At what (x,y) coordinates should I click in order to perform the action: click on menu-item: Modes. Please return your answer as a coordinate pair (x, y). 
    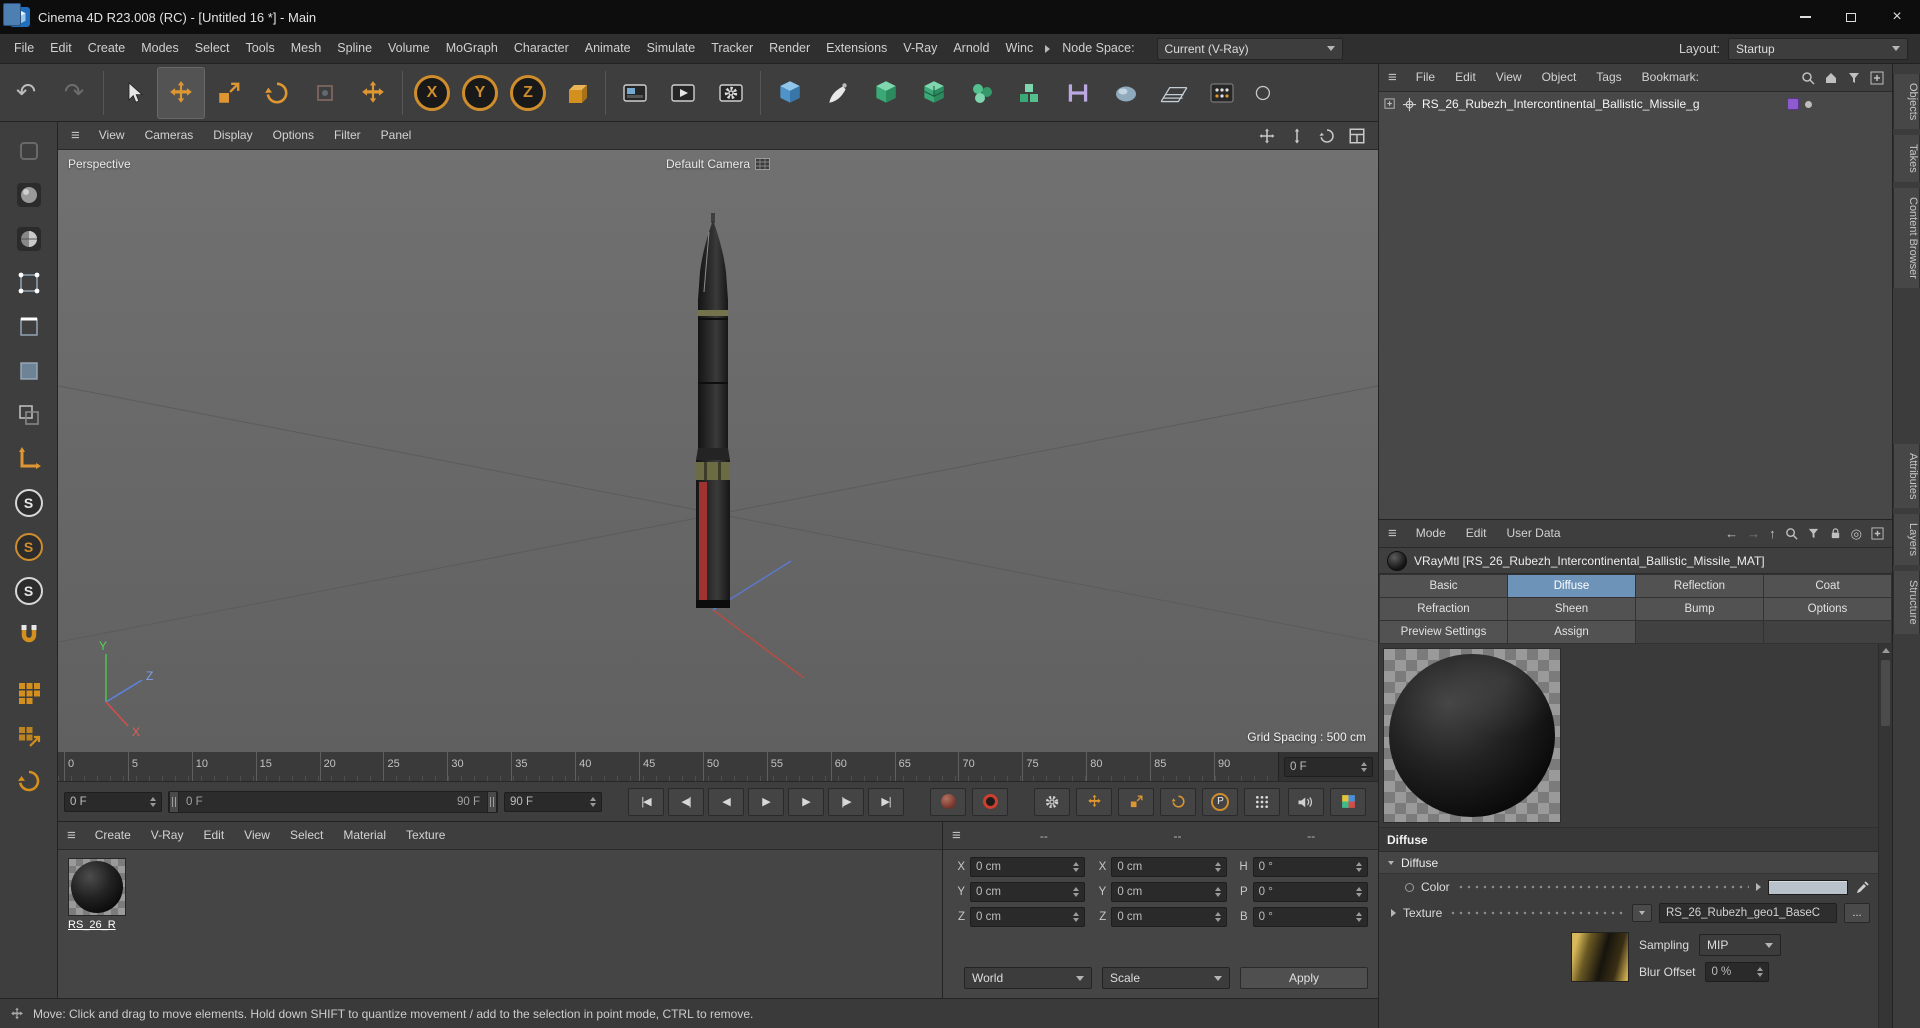
    Looking at the image, I should click on (160, 48).